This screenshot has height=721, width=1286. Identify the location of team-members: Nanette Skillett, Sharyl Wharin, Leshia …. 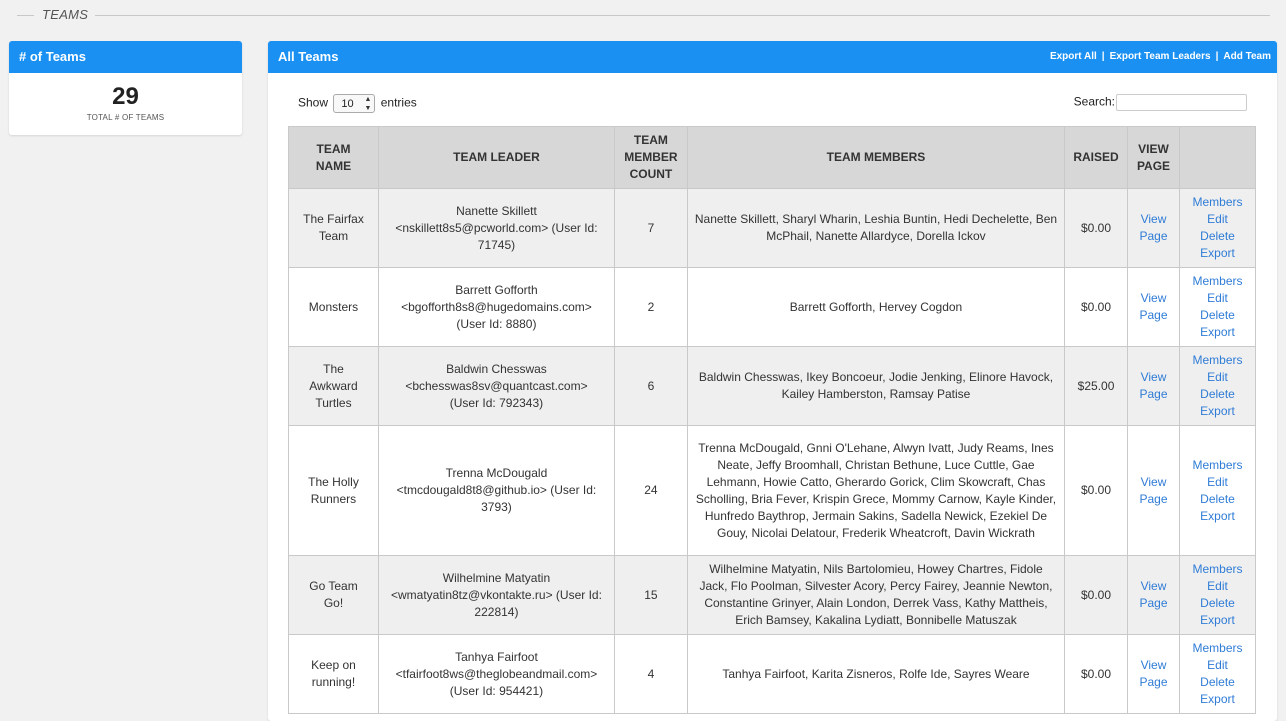
(876, 227).